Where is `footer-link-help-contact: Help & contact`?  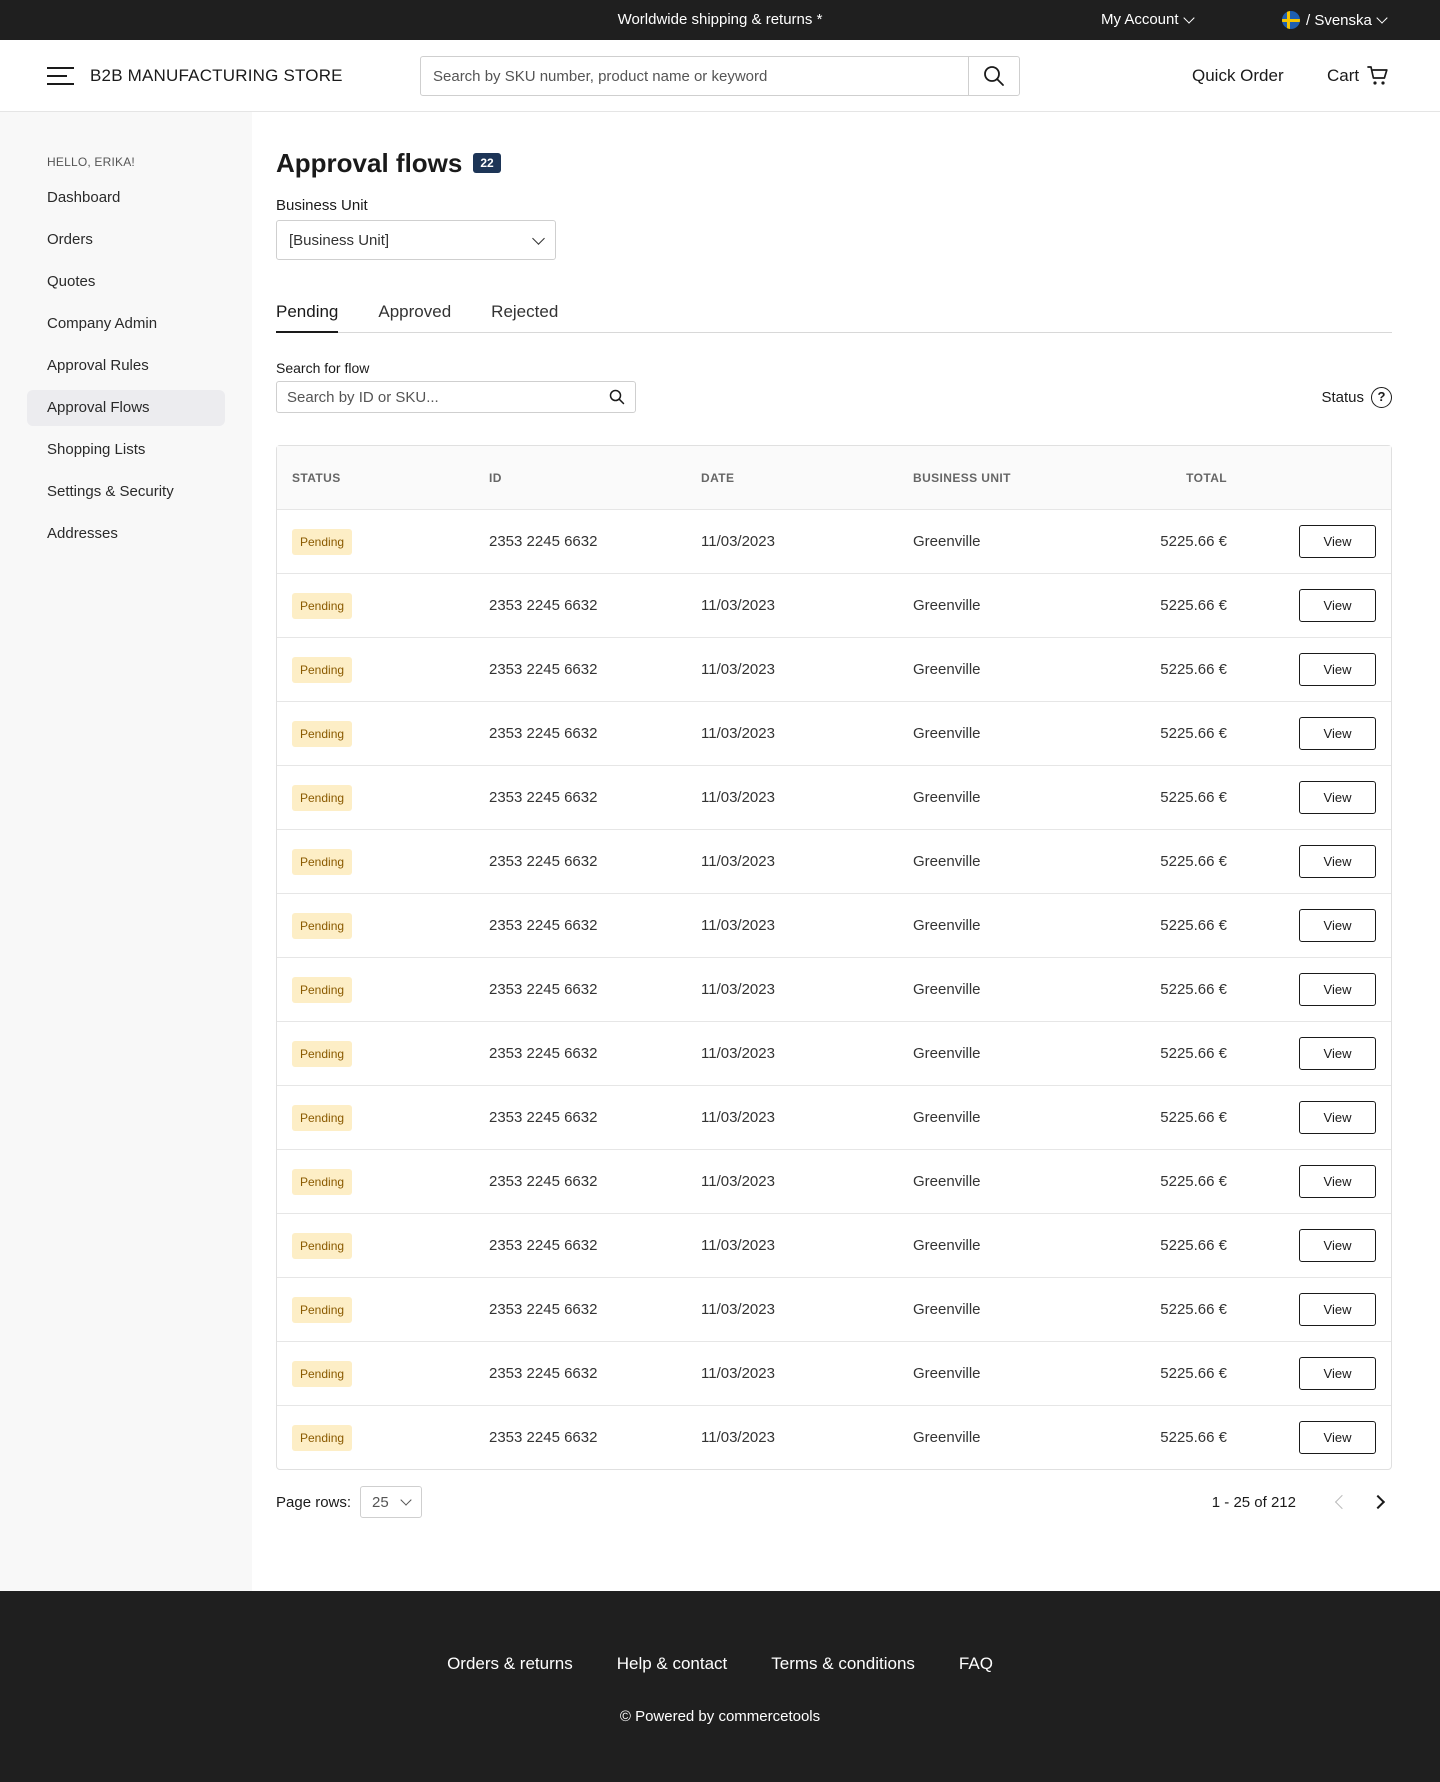 footer-link-help-contact: Help & contact is located at coordinates (672, 1664).